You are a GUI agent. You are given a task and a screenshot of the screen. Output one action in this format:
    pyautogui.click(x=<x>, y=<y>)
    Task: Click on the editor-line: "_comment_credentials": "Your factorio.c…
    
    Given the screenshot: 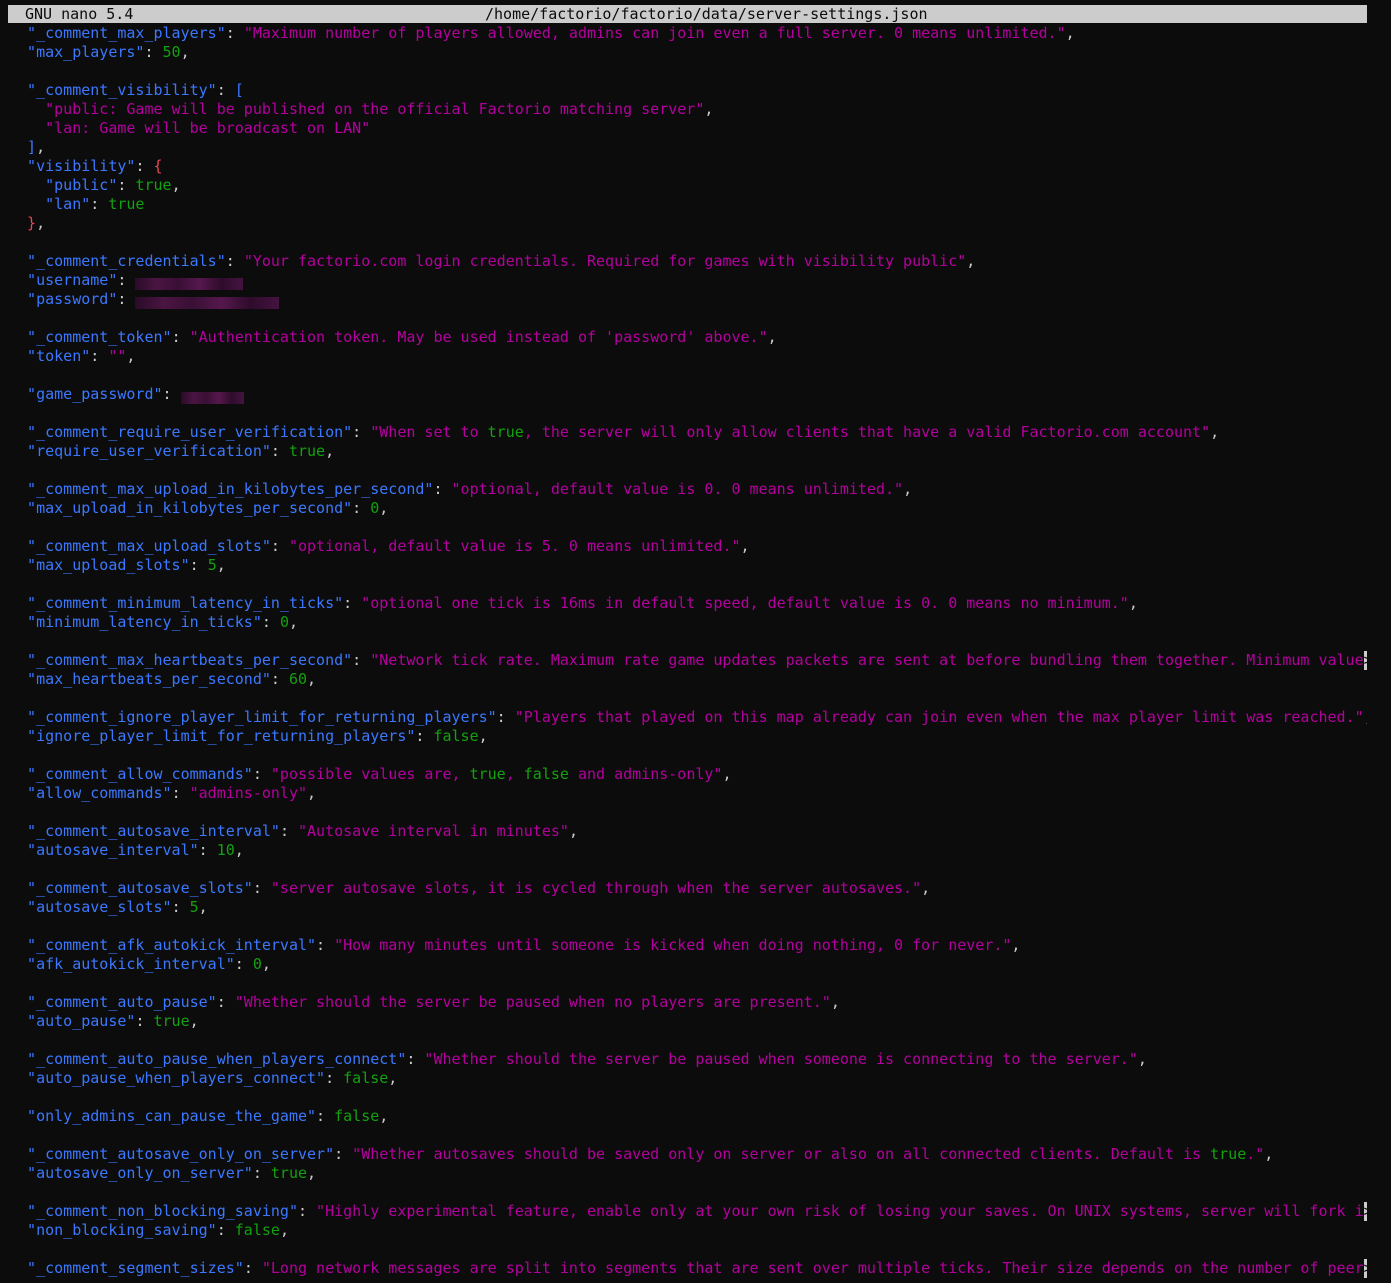 What is the action you would take?
    pyautogui.click(x=688, y=261)
    